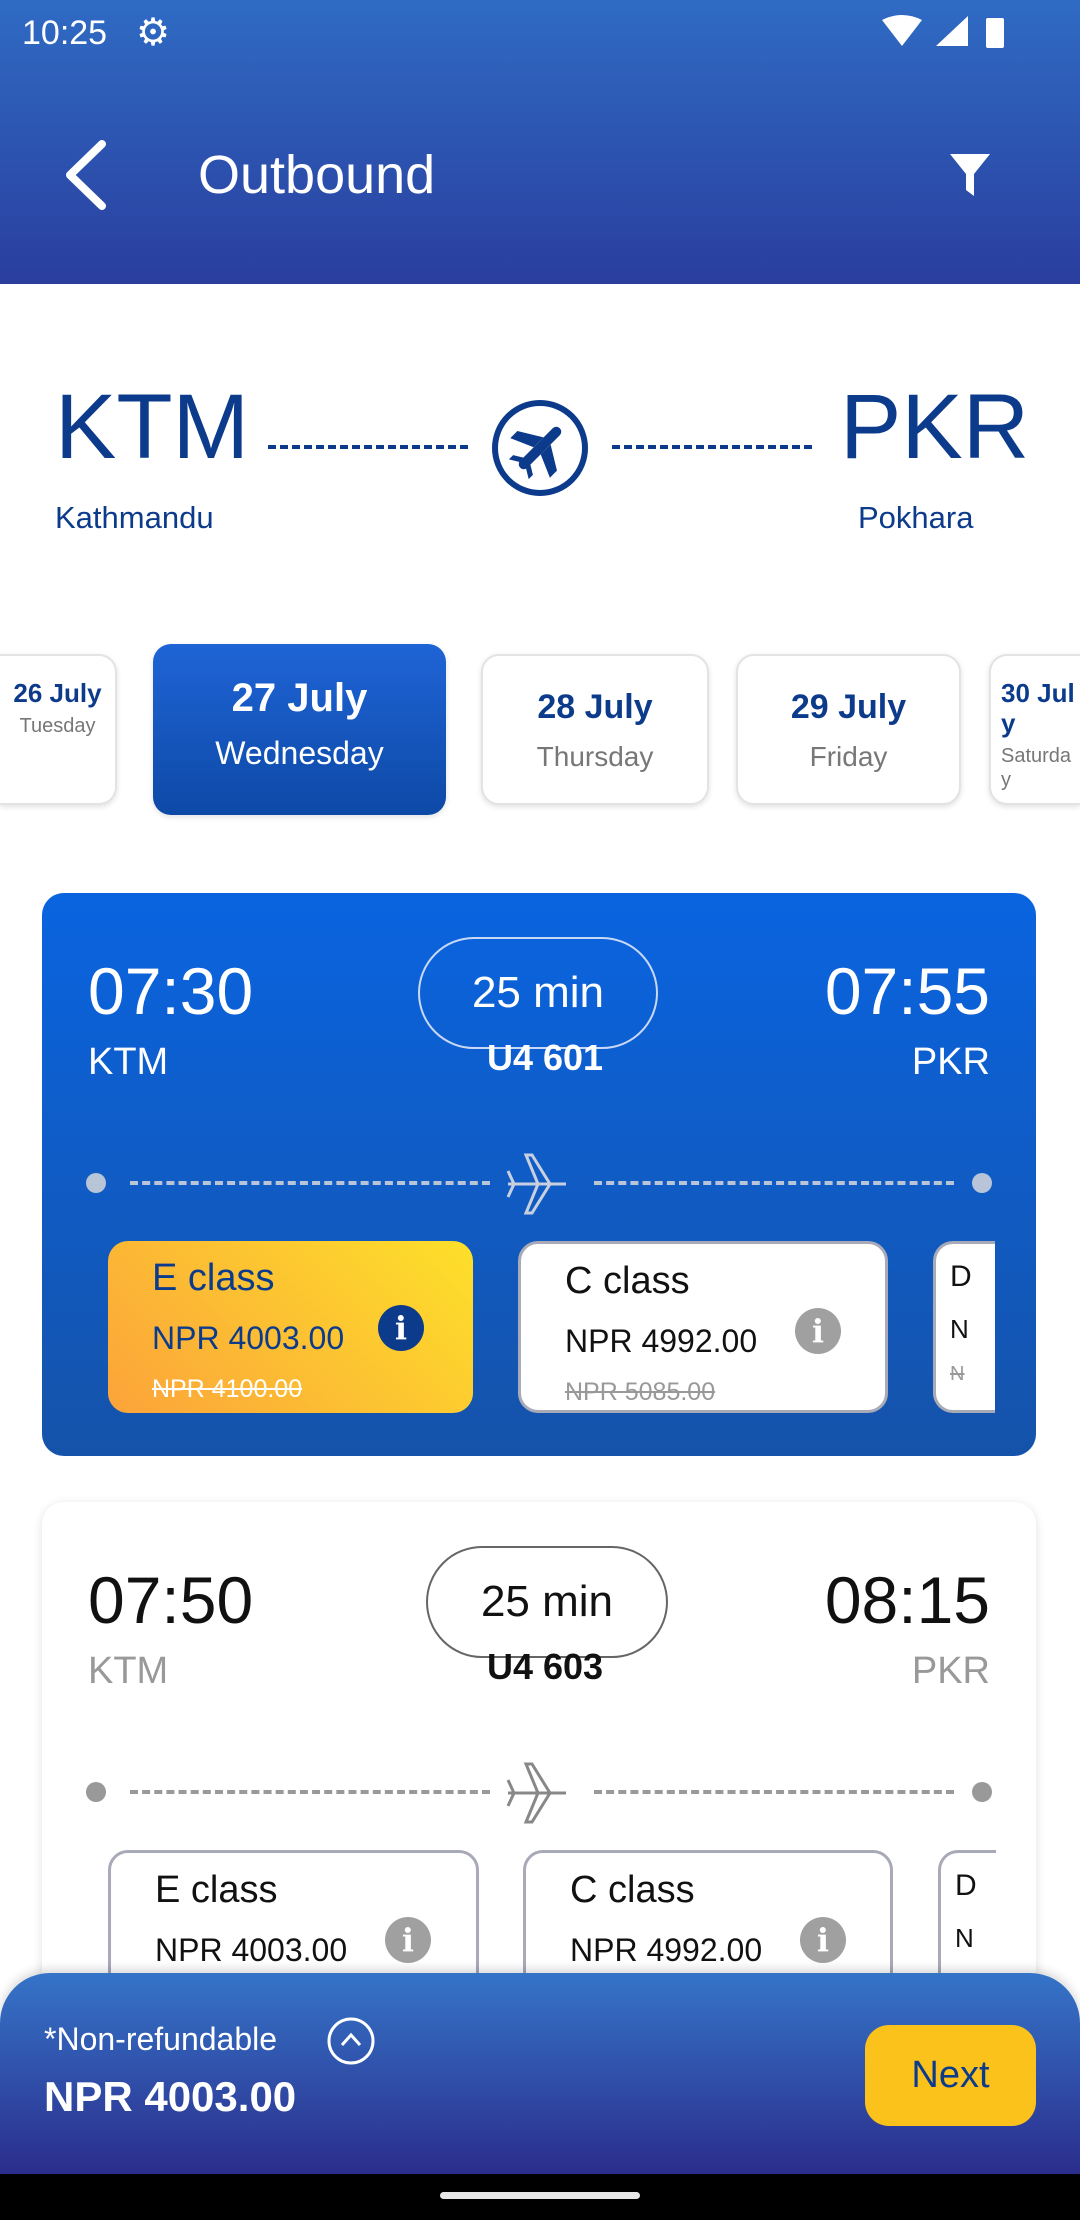 This screenshot has width=1080, height=2220. I want to click on origin-city: Kathmandu, so click(134, 517).